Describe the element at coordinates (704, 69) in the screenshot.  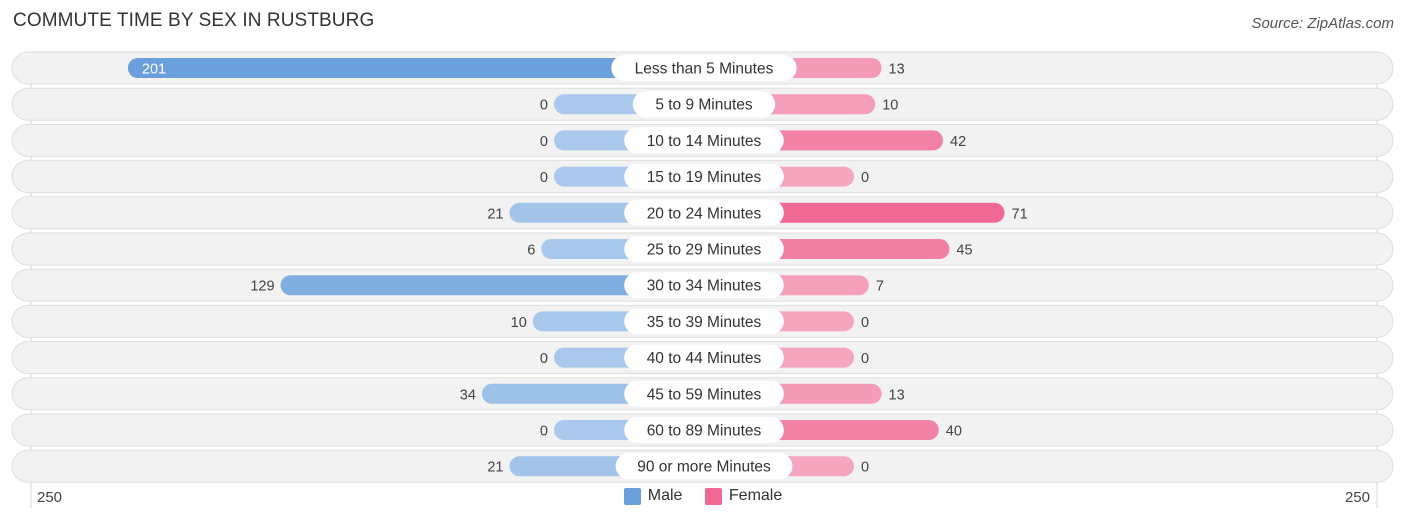
I see `category-label: Less than 5 Minutes` at that location.